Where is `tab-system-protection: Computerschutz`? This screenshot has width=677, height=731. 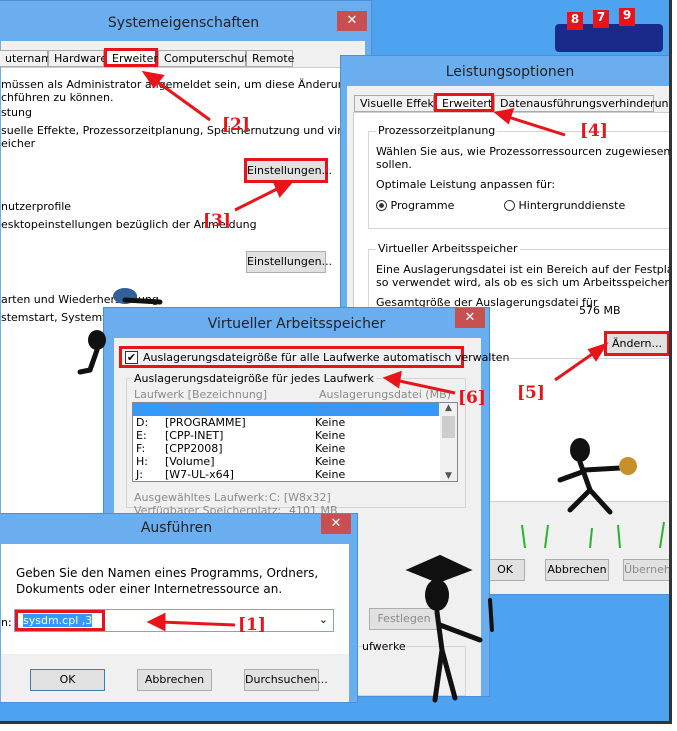 tab-system-protection: Computerschutz is located at coordinates (206, 58).